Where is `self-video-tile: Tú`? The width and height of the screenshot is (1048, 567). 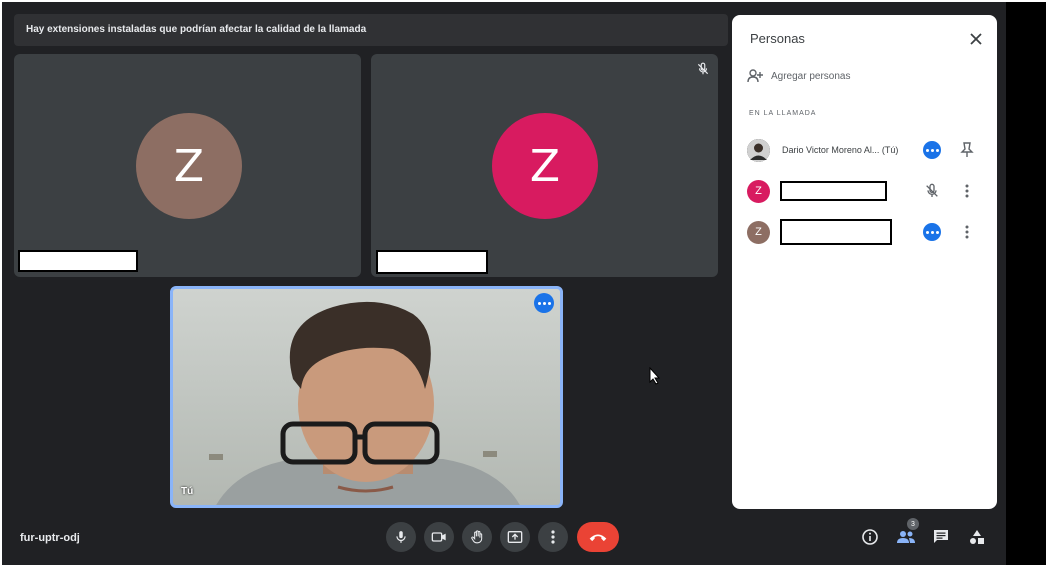 self-video-tile: Tú is located at coordinates (366, 397).